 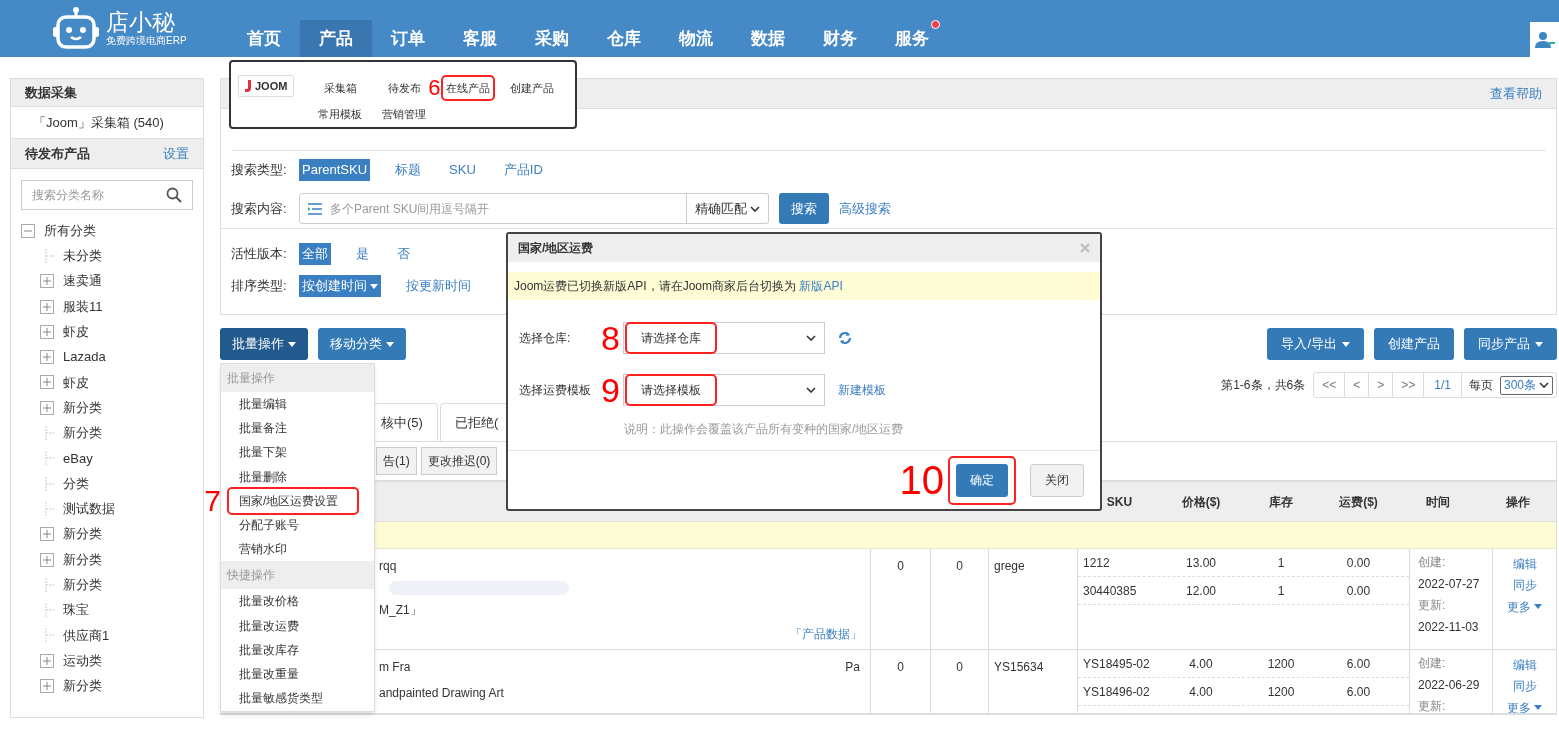 What do you see at coordinates (281, 698) in the screenshot?
I see `menu-item: 批量敏感货类型` at bounding box center [281, 698].